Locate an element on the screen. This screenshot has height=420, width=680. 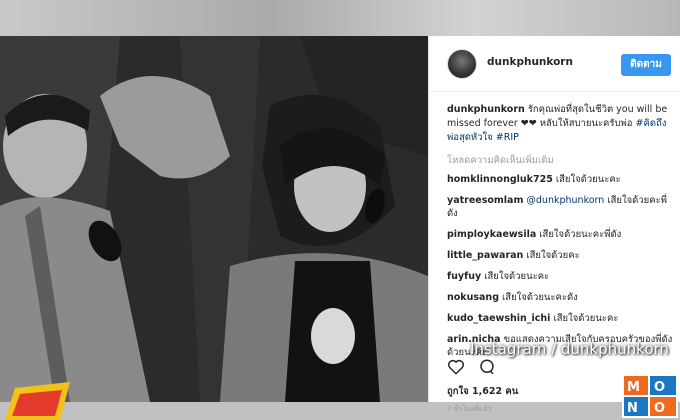
comment-item: kudo_taewshin_ichi เสียใจด้วยนะคะ is located at coordinates (561, 318).